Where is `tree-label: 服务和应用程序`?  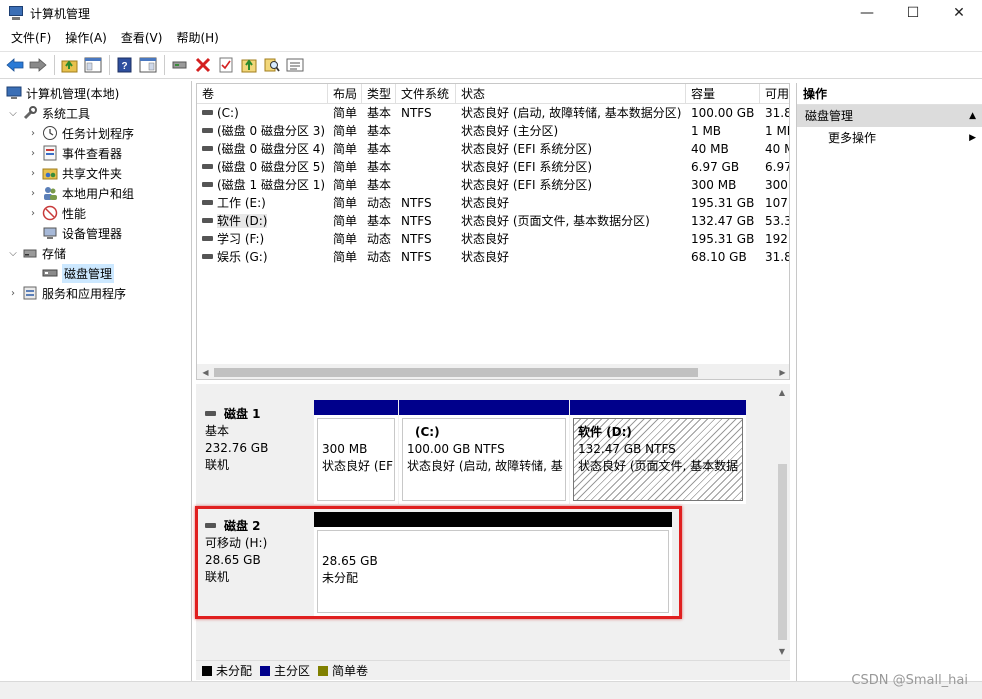 tree-label: 服务和应用程序 is located at coordinates (84, 293).